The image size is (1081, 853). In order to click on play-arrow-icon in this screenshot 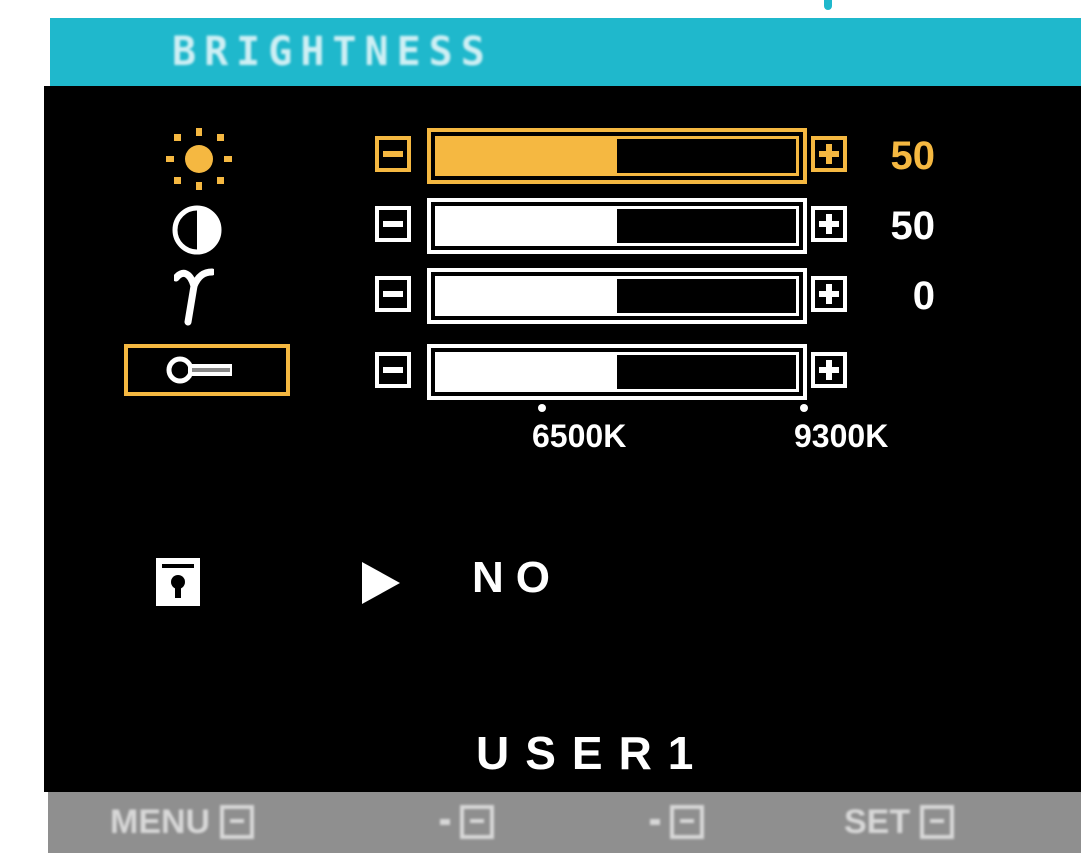, I will do `click(381, 583)`.